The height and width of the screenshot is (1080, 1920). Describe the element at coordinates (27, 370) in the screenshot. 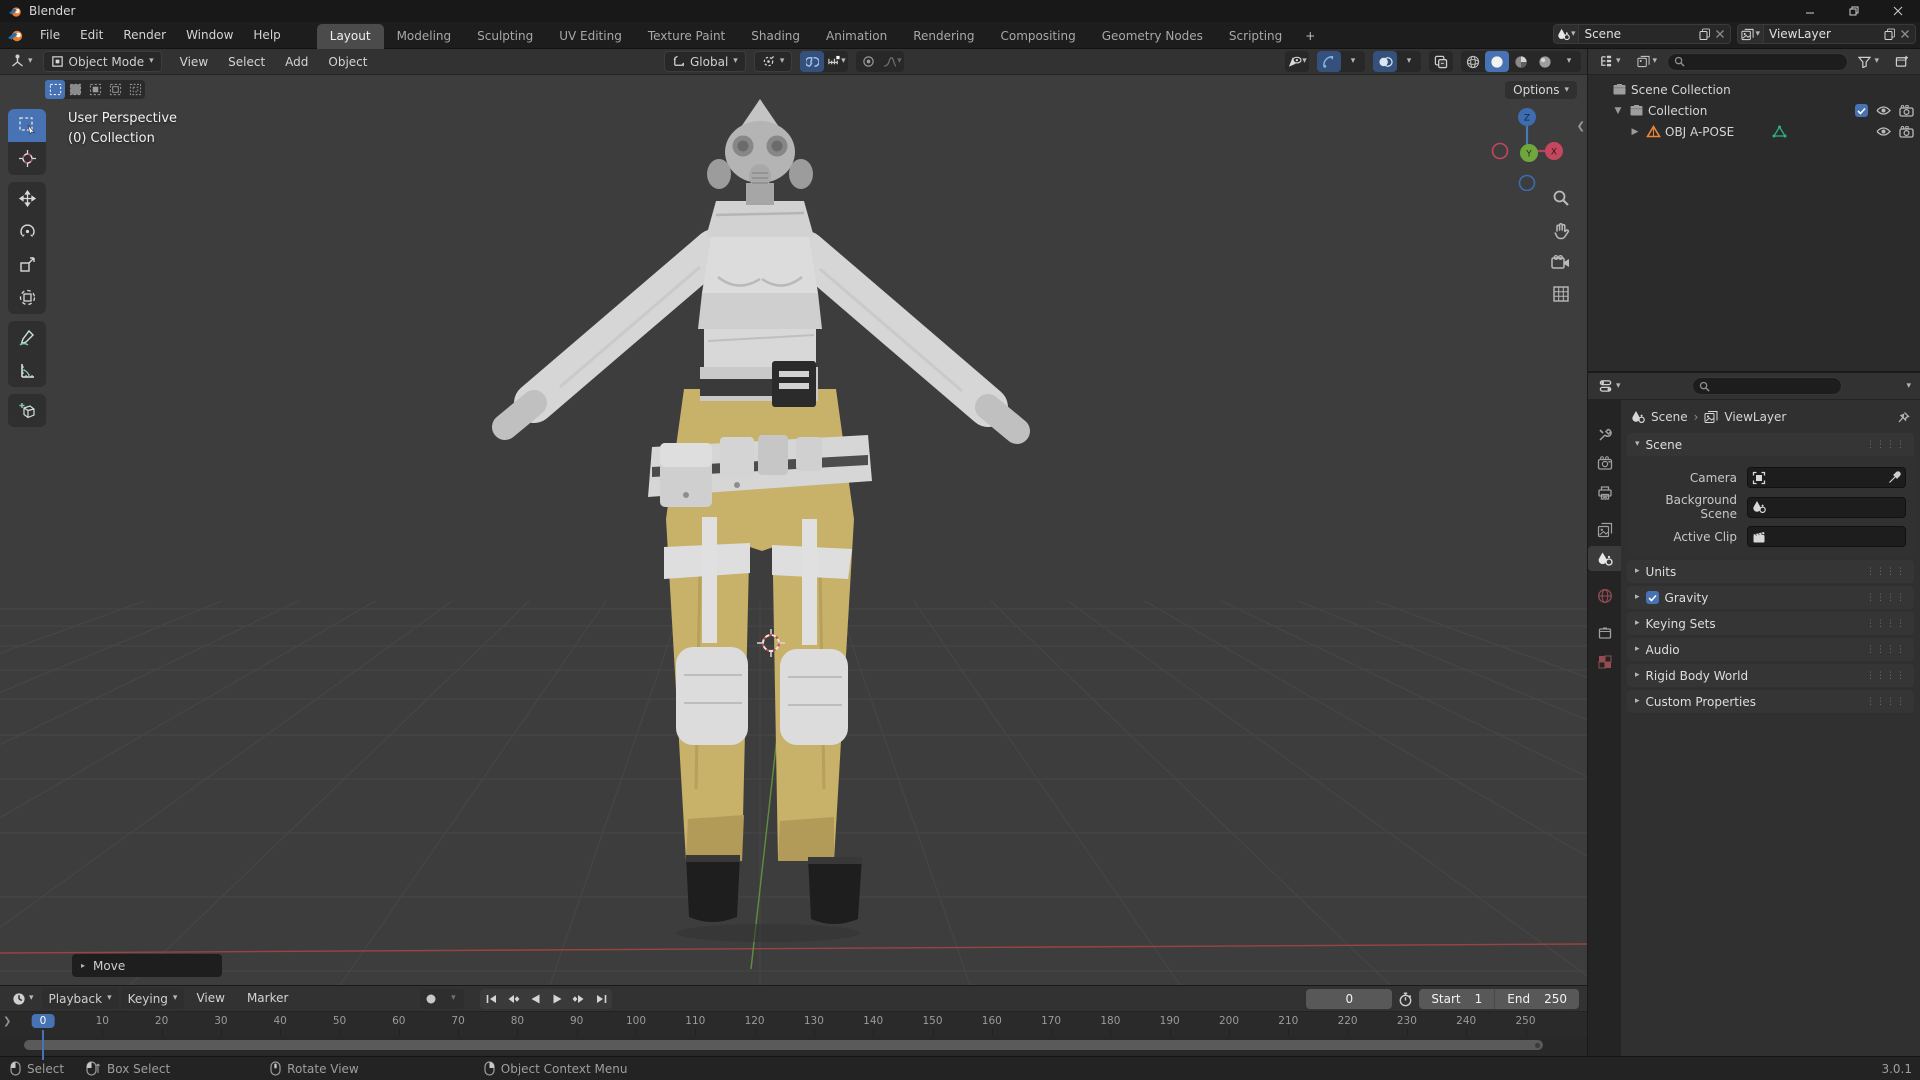

I see `tool-measure` at that location.